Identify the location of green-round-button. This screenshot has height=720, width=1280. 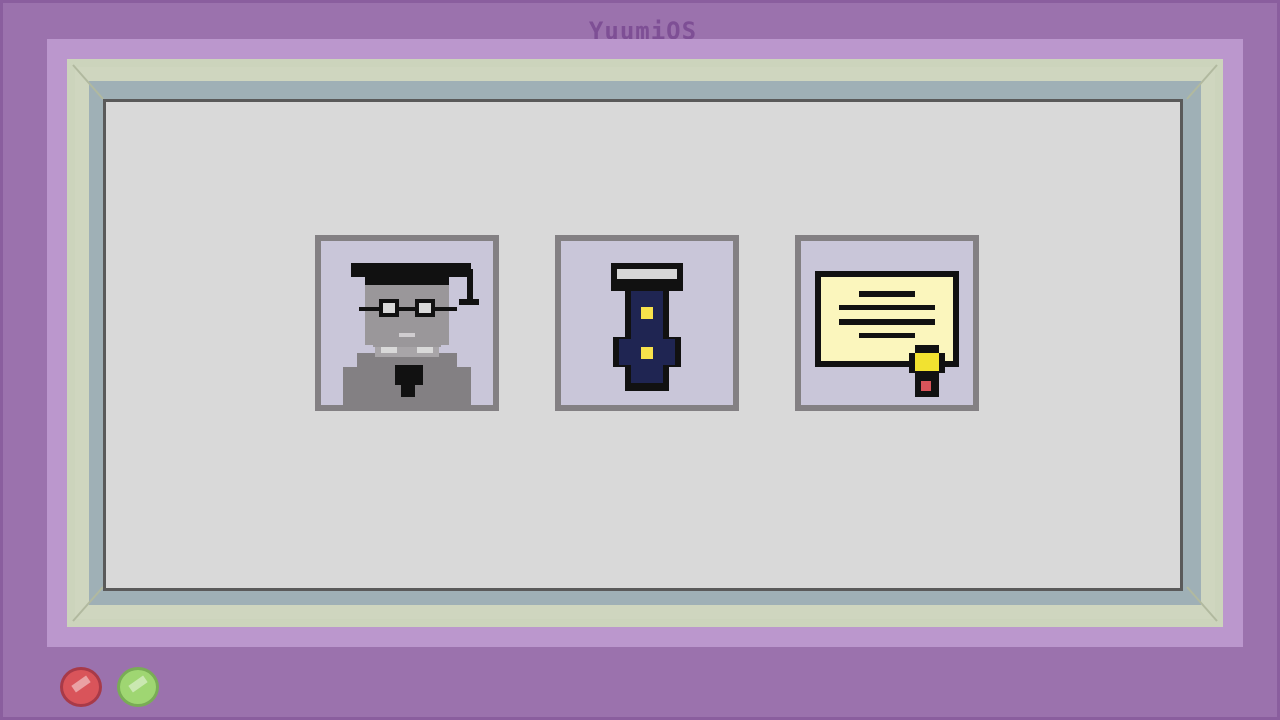
(138, 687).